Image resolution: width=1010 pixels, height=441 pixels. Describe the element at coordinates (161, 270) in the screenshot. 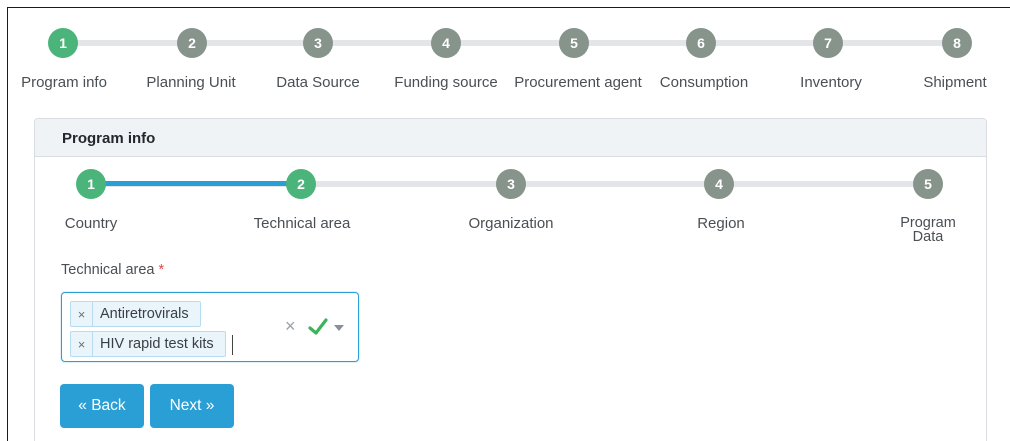

I see `required-marker: *` at that location.